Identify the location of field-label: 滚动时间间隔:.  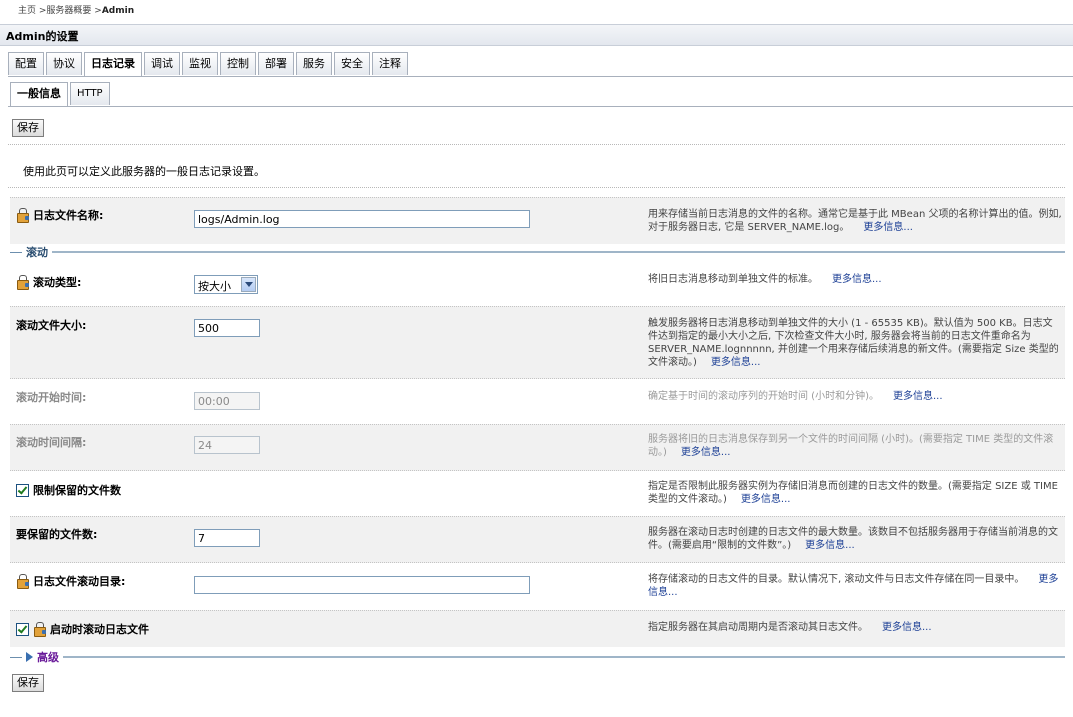
(51, 442).